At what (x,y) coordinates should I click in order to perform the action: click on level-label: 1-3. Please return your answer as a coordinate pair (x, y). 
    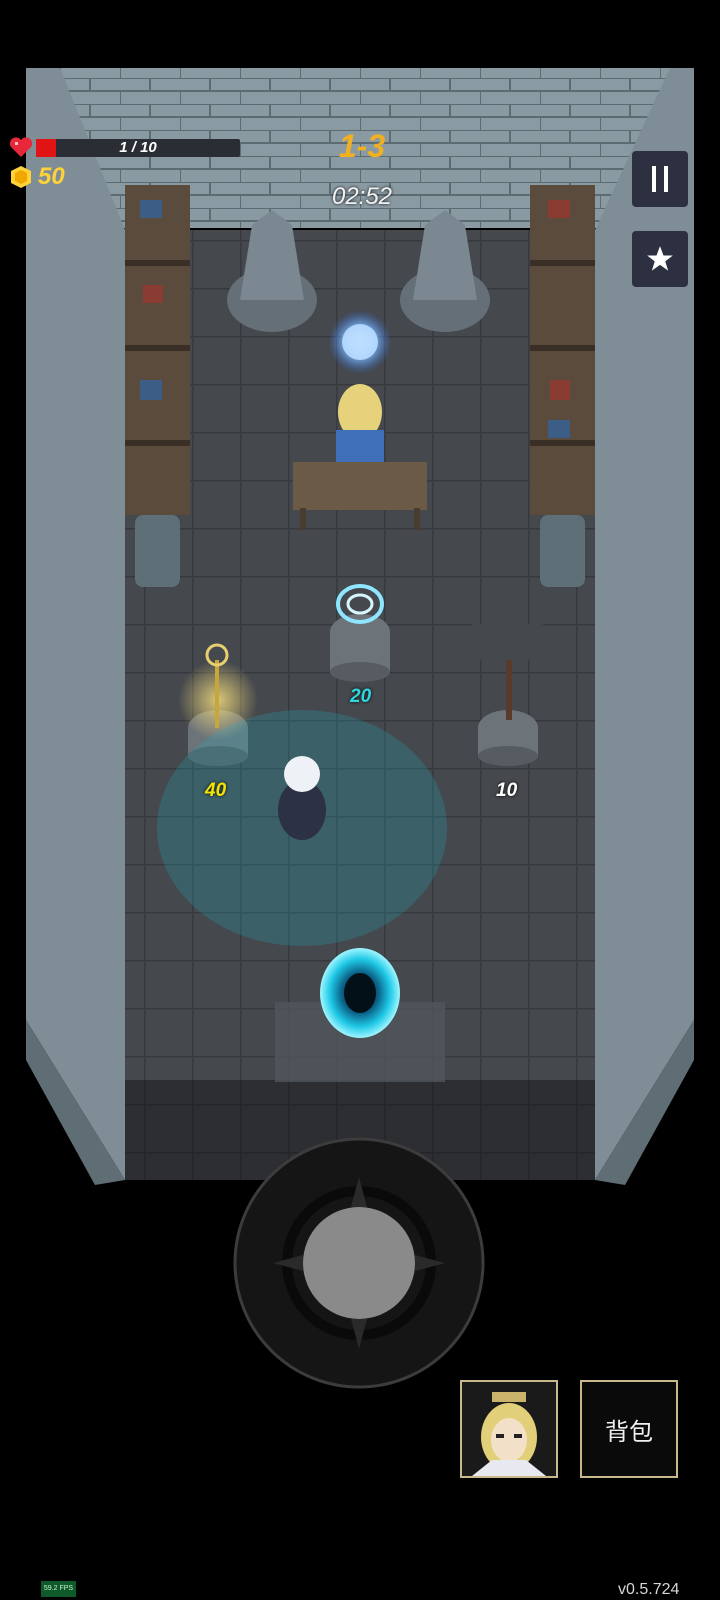
    Looking at the image, I should click on (362, 146).